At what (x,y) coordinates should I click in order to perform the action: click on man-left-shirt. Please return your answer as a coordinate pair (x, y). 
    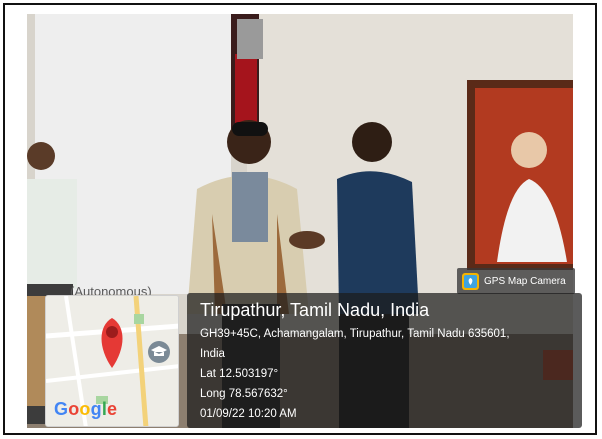
    Looking at the image, I should click on (52, 234).